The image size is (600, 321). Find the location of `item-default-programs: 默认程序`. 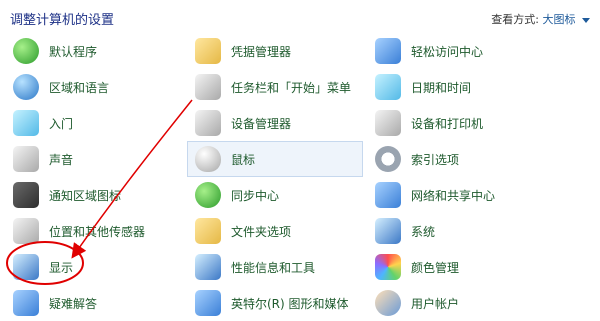

item-default-programs: 默认程序 is located at coordinates (99, 51).